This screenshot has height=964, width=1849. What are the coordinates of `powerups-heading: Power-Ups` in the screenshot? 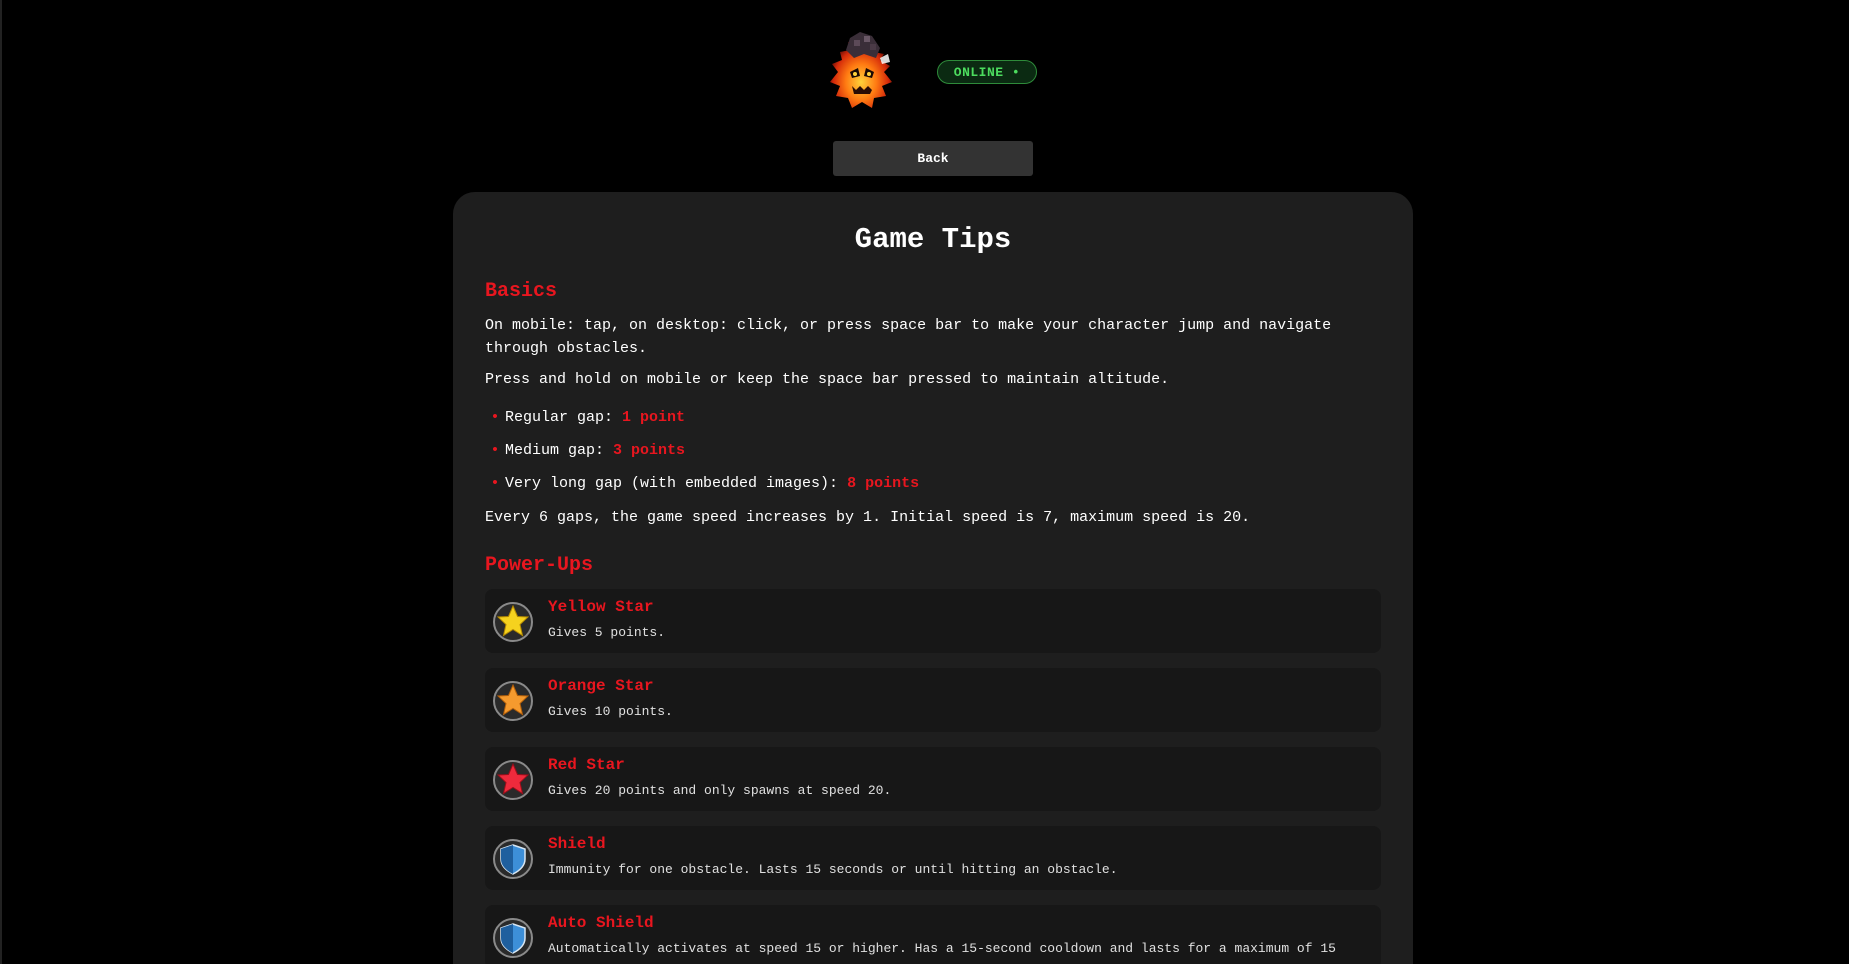 It's located at (539, 565).